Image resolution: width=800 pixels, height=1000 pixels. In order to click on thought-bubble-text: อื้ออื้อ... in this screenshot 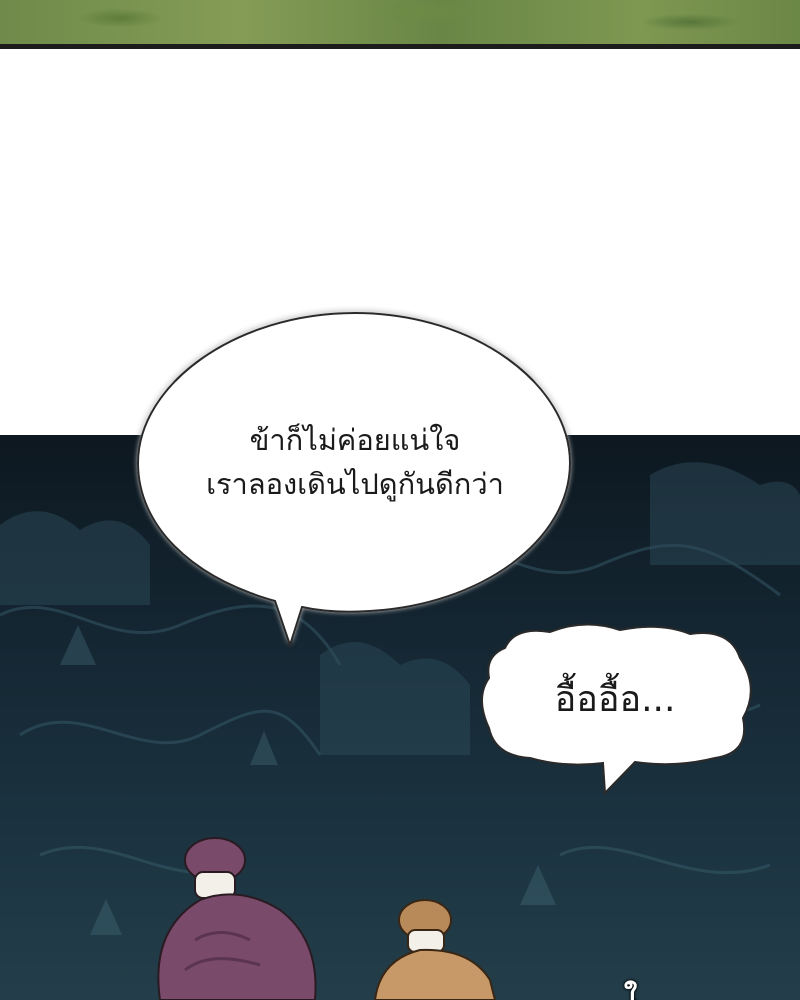, I will do `click(615, 699)`.